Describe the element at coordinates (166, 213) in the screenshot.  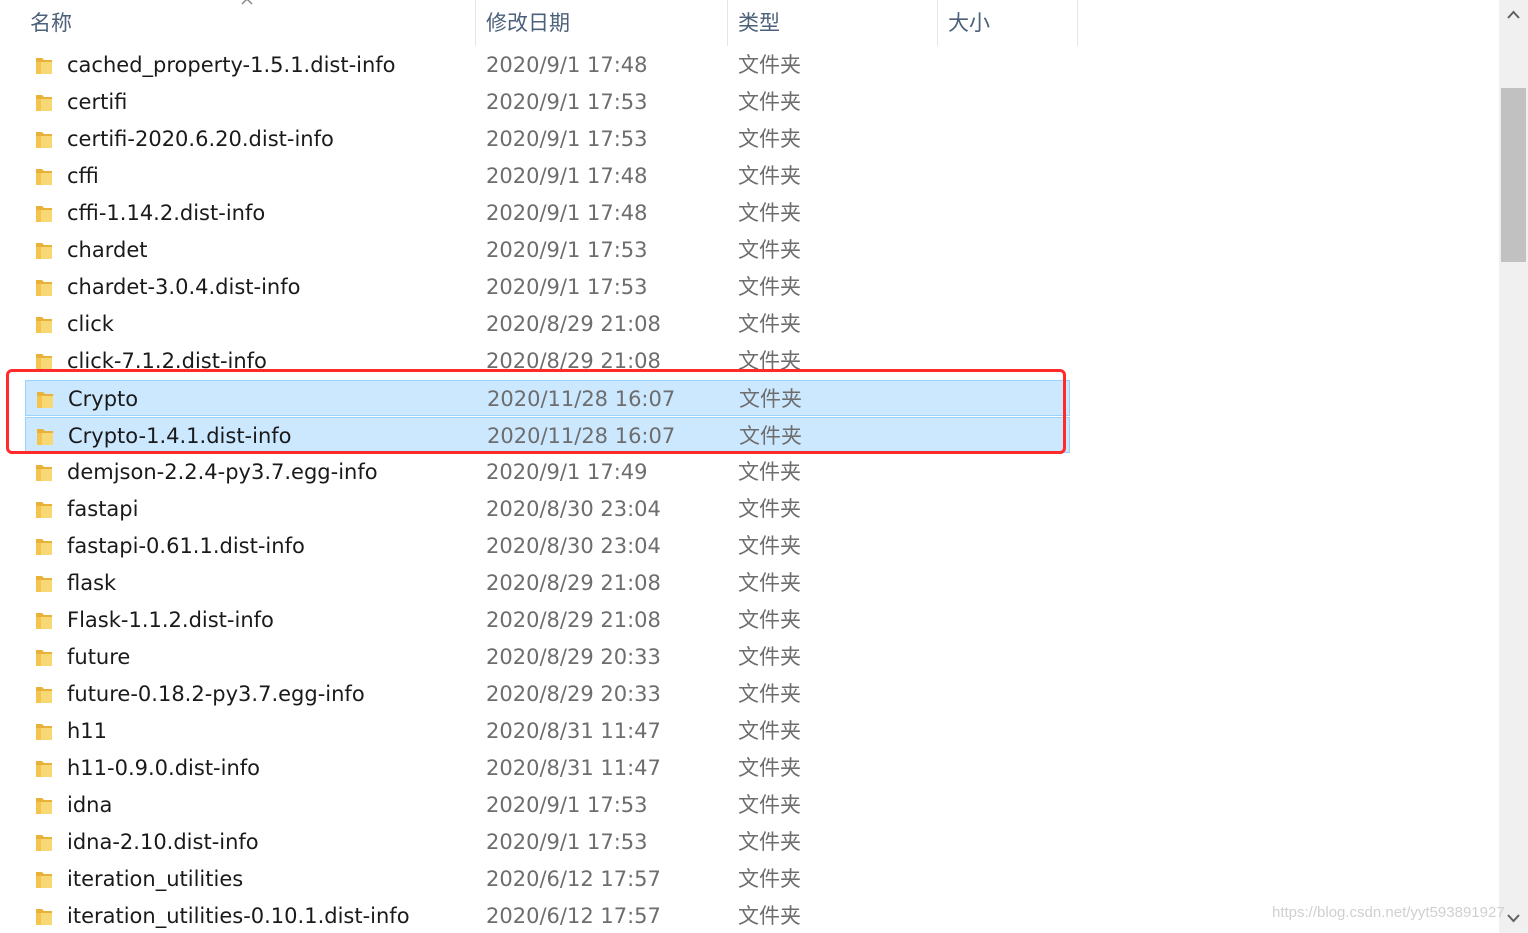
I see `file-name: cffi-1.14.2.dist-info` at that location.